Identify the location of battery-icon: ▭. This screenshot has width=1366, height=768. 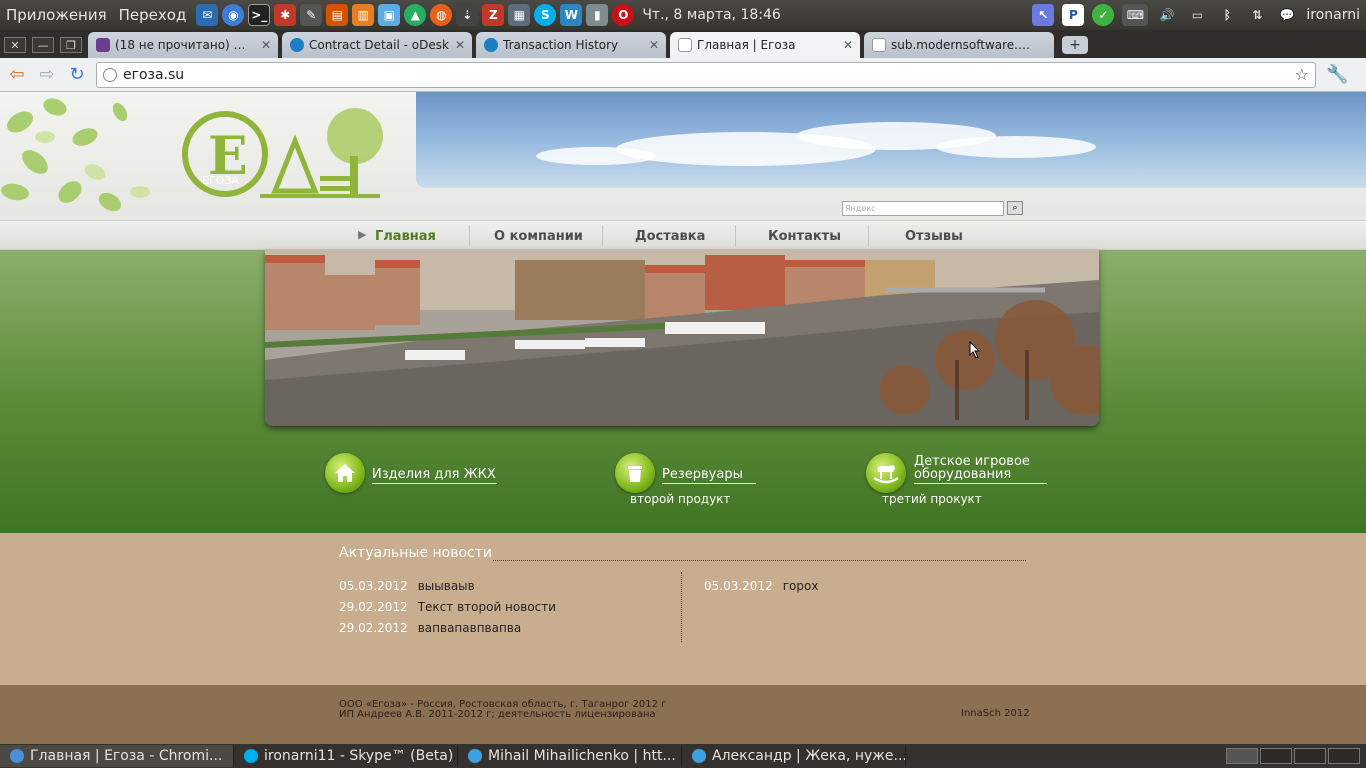
(1197, 15).